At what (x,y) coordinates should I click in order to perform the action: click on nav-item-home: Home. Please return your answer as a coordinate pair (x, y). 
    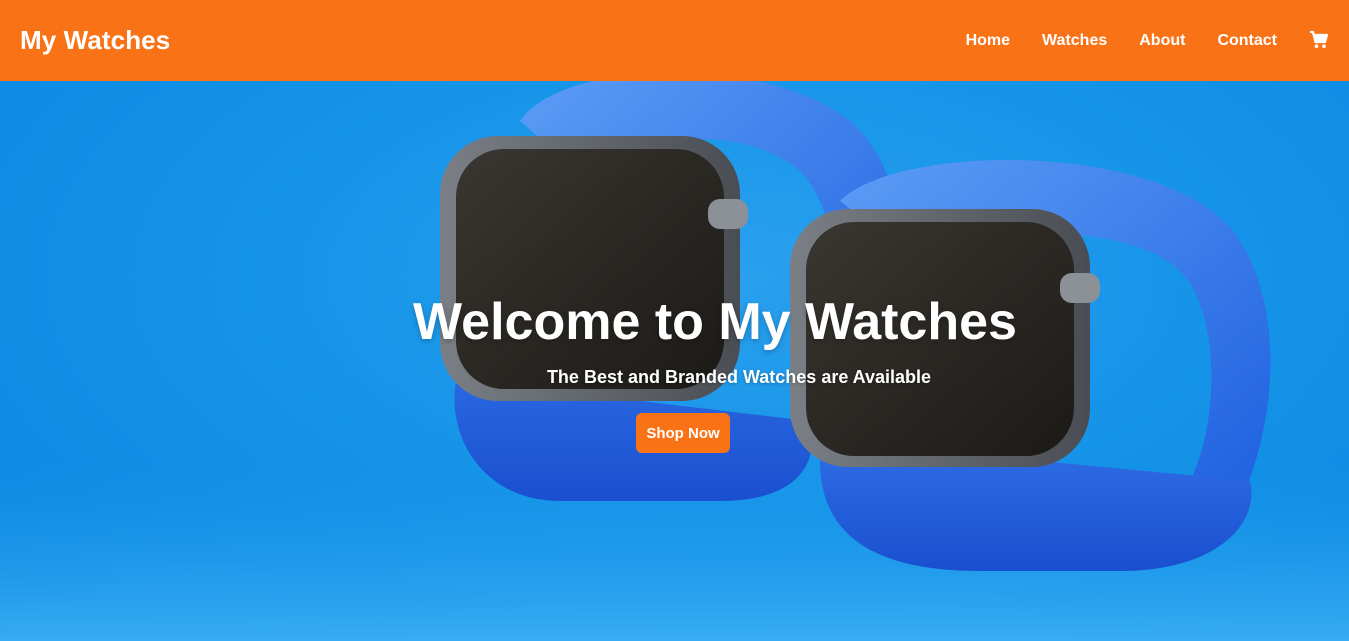
    Looking at the image, I should click on (988, 41).